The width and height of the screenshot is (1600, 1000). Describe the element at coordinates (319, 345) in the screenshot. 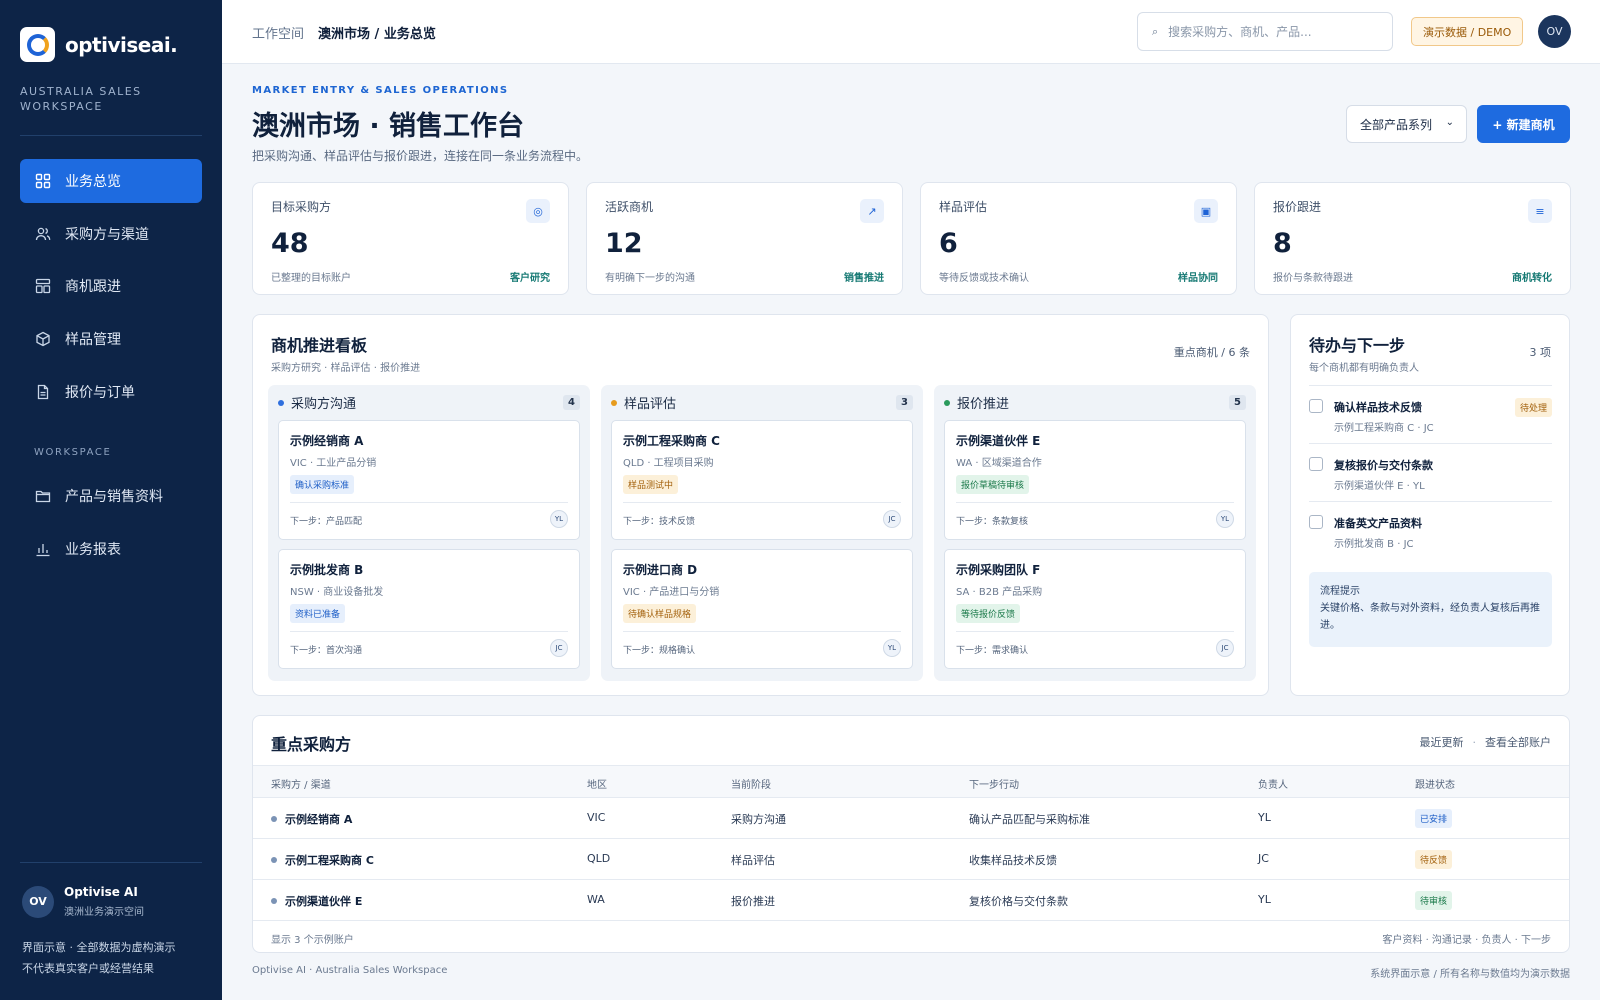

I see `kanban-title: 商机推进看板` at that location.